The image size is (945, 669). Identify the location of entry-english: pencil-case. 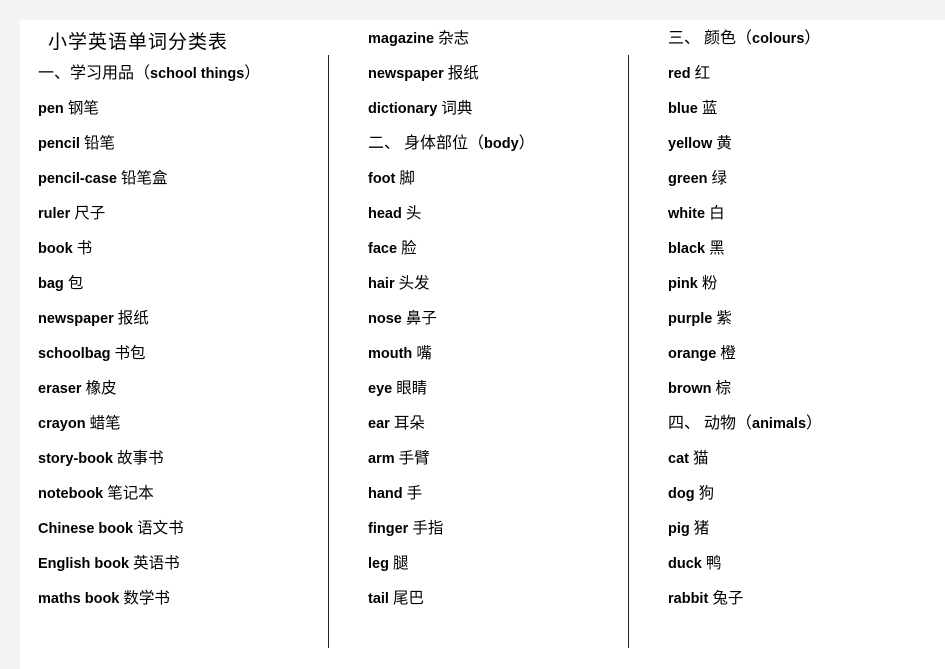
(77, 179).